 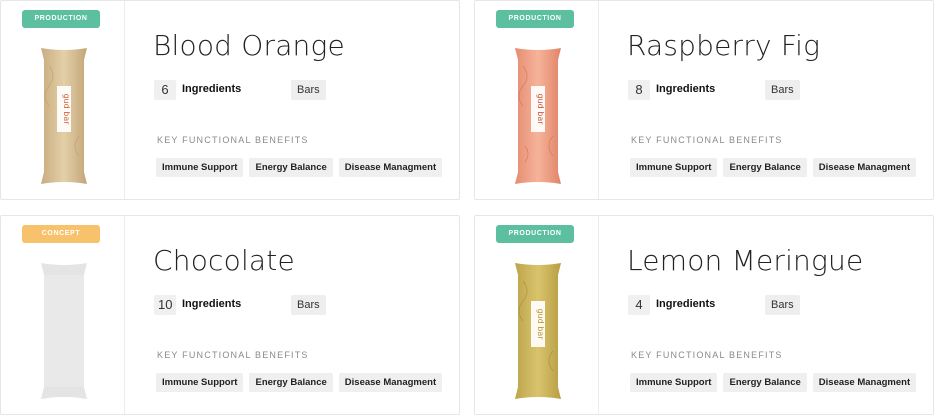 What do you see at coordinates (165, 90) in the screenshot?
I see `ingredient-count: 6` at bounding box center [165, 90].